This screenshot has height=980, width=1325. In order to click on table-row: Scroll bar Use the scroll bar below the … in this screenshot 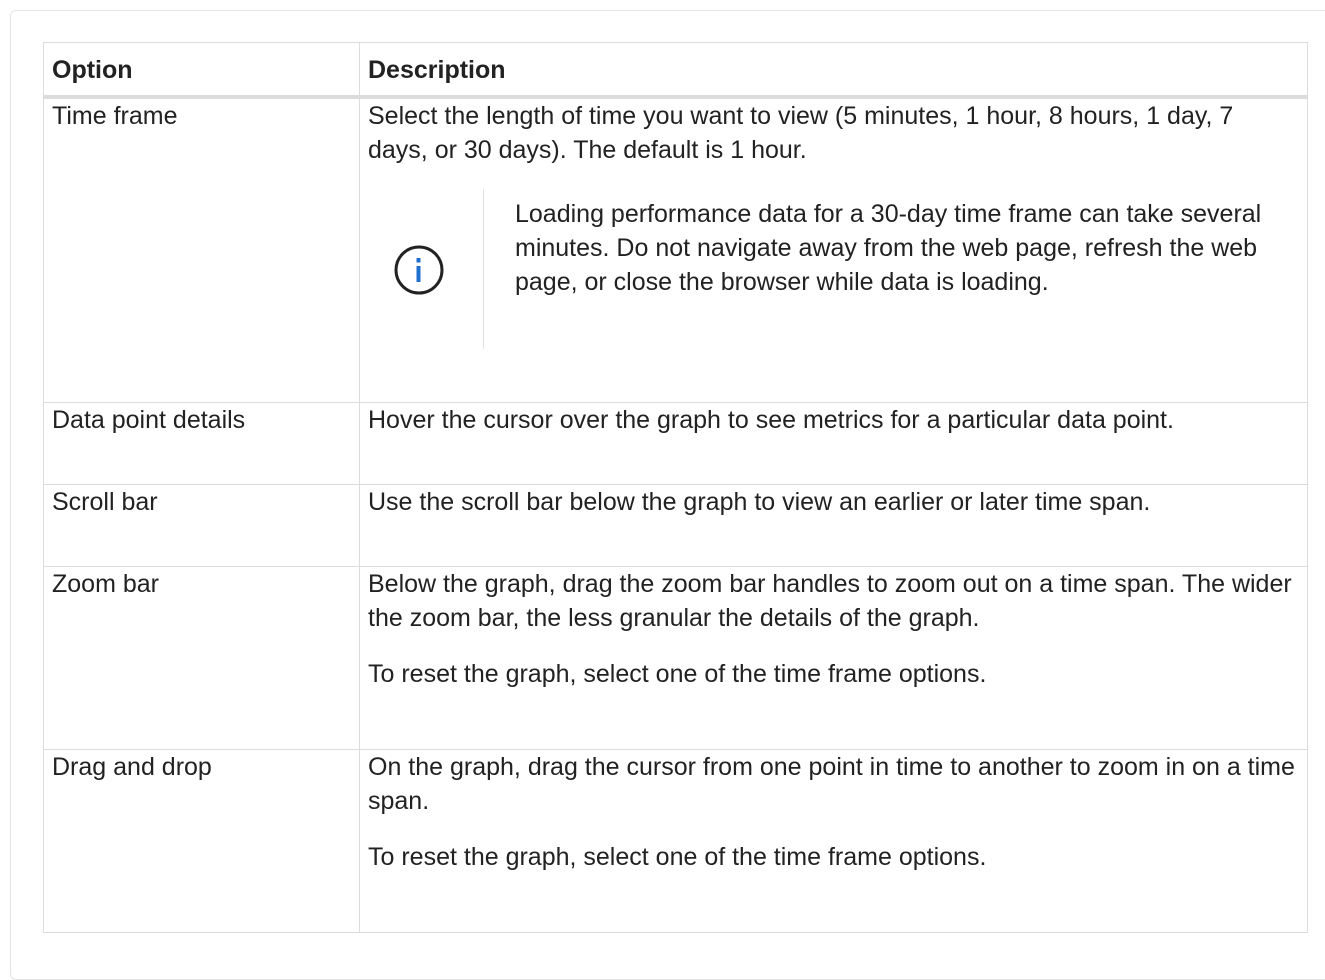, I will do `click(675, 525)`.